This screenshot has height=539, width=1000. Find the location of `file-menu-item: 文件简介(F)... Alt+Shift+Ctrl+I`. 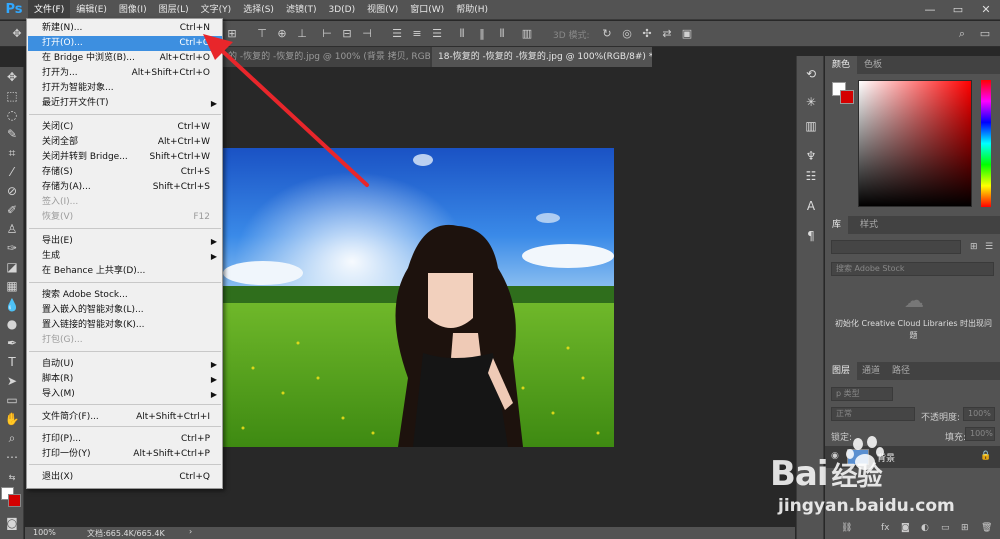

file-menu-item: 文件简介(F)... Alt+Shift+Ctrl+I is located at coordinates (125, 417).